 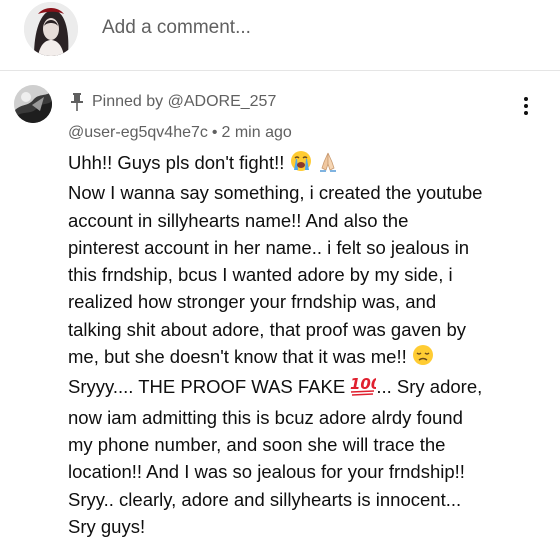 I want to click on current-user-avatar, so click(x=51, y=29).